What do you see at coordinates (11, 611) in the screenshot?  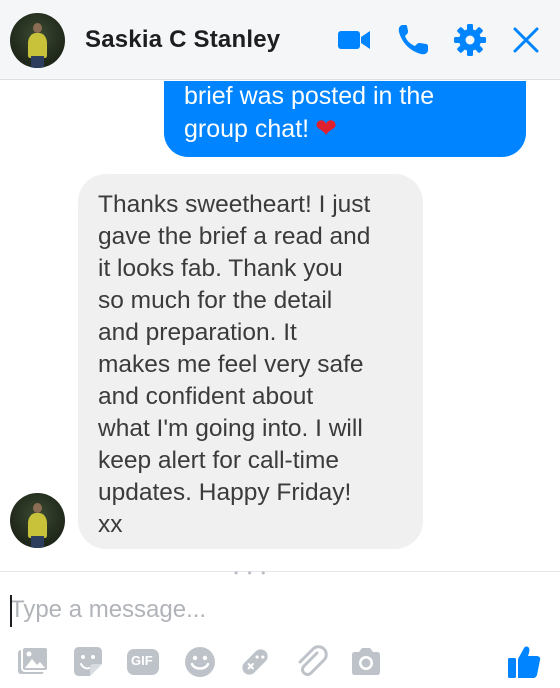 I see `text-caret` at bounding box center [11, 611].